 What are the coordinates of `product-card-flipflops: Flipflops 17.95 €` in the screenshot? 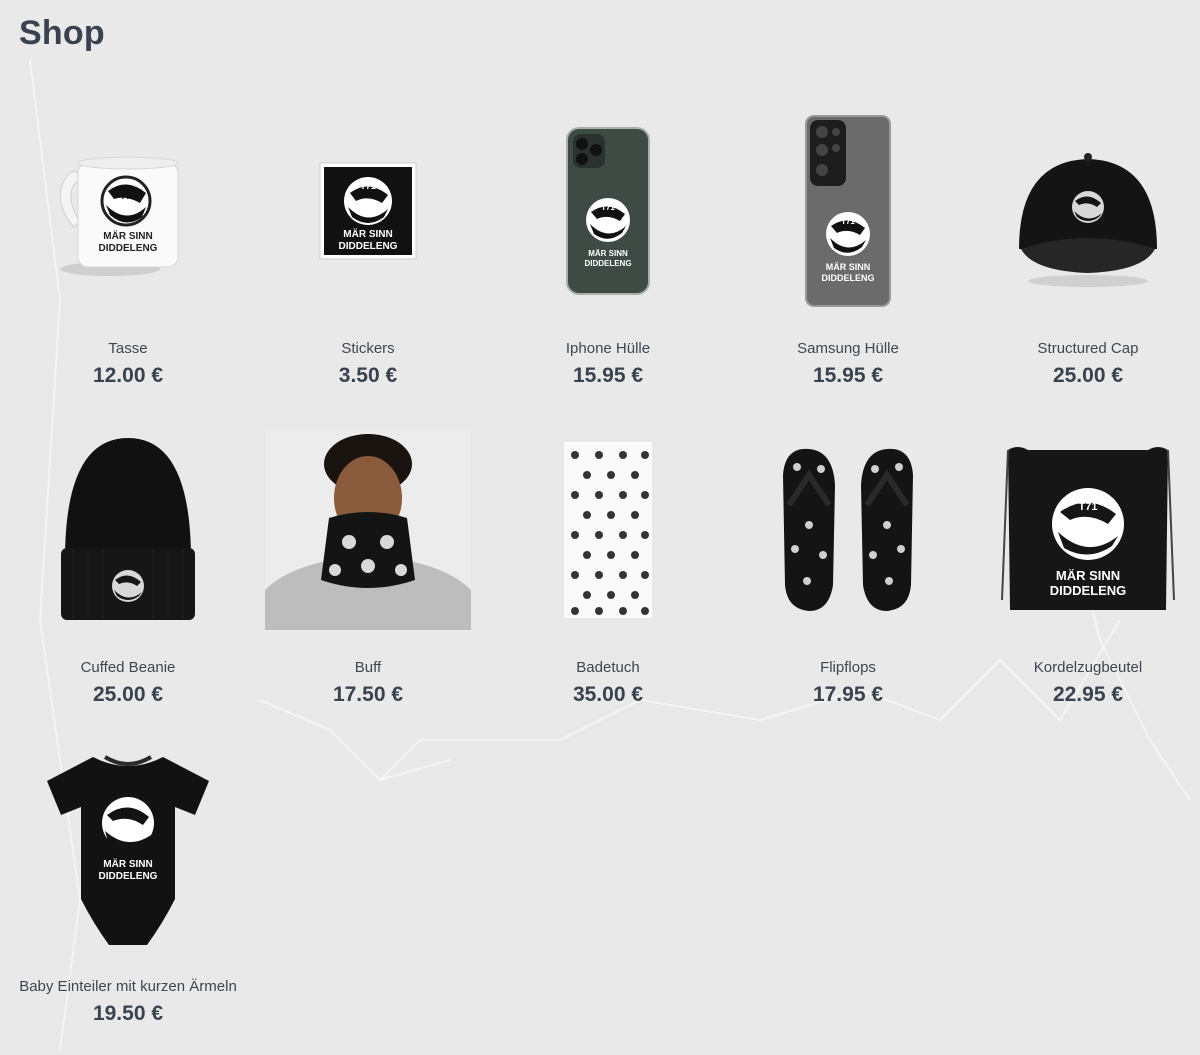 It's located at (848, 574).